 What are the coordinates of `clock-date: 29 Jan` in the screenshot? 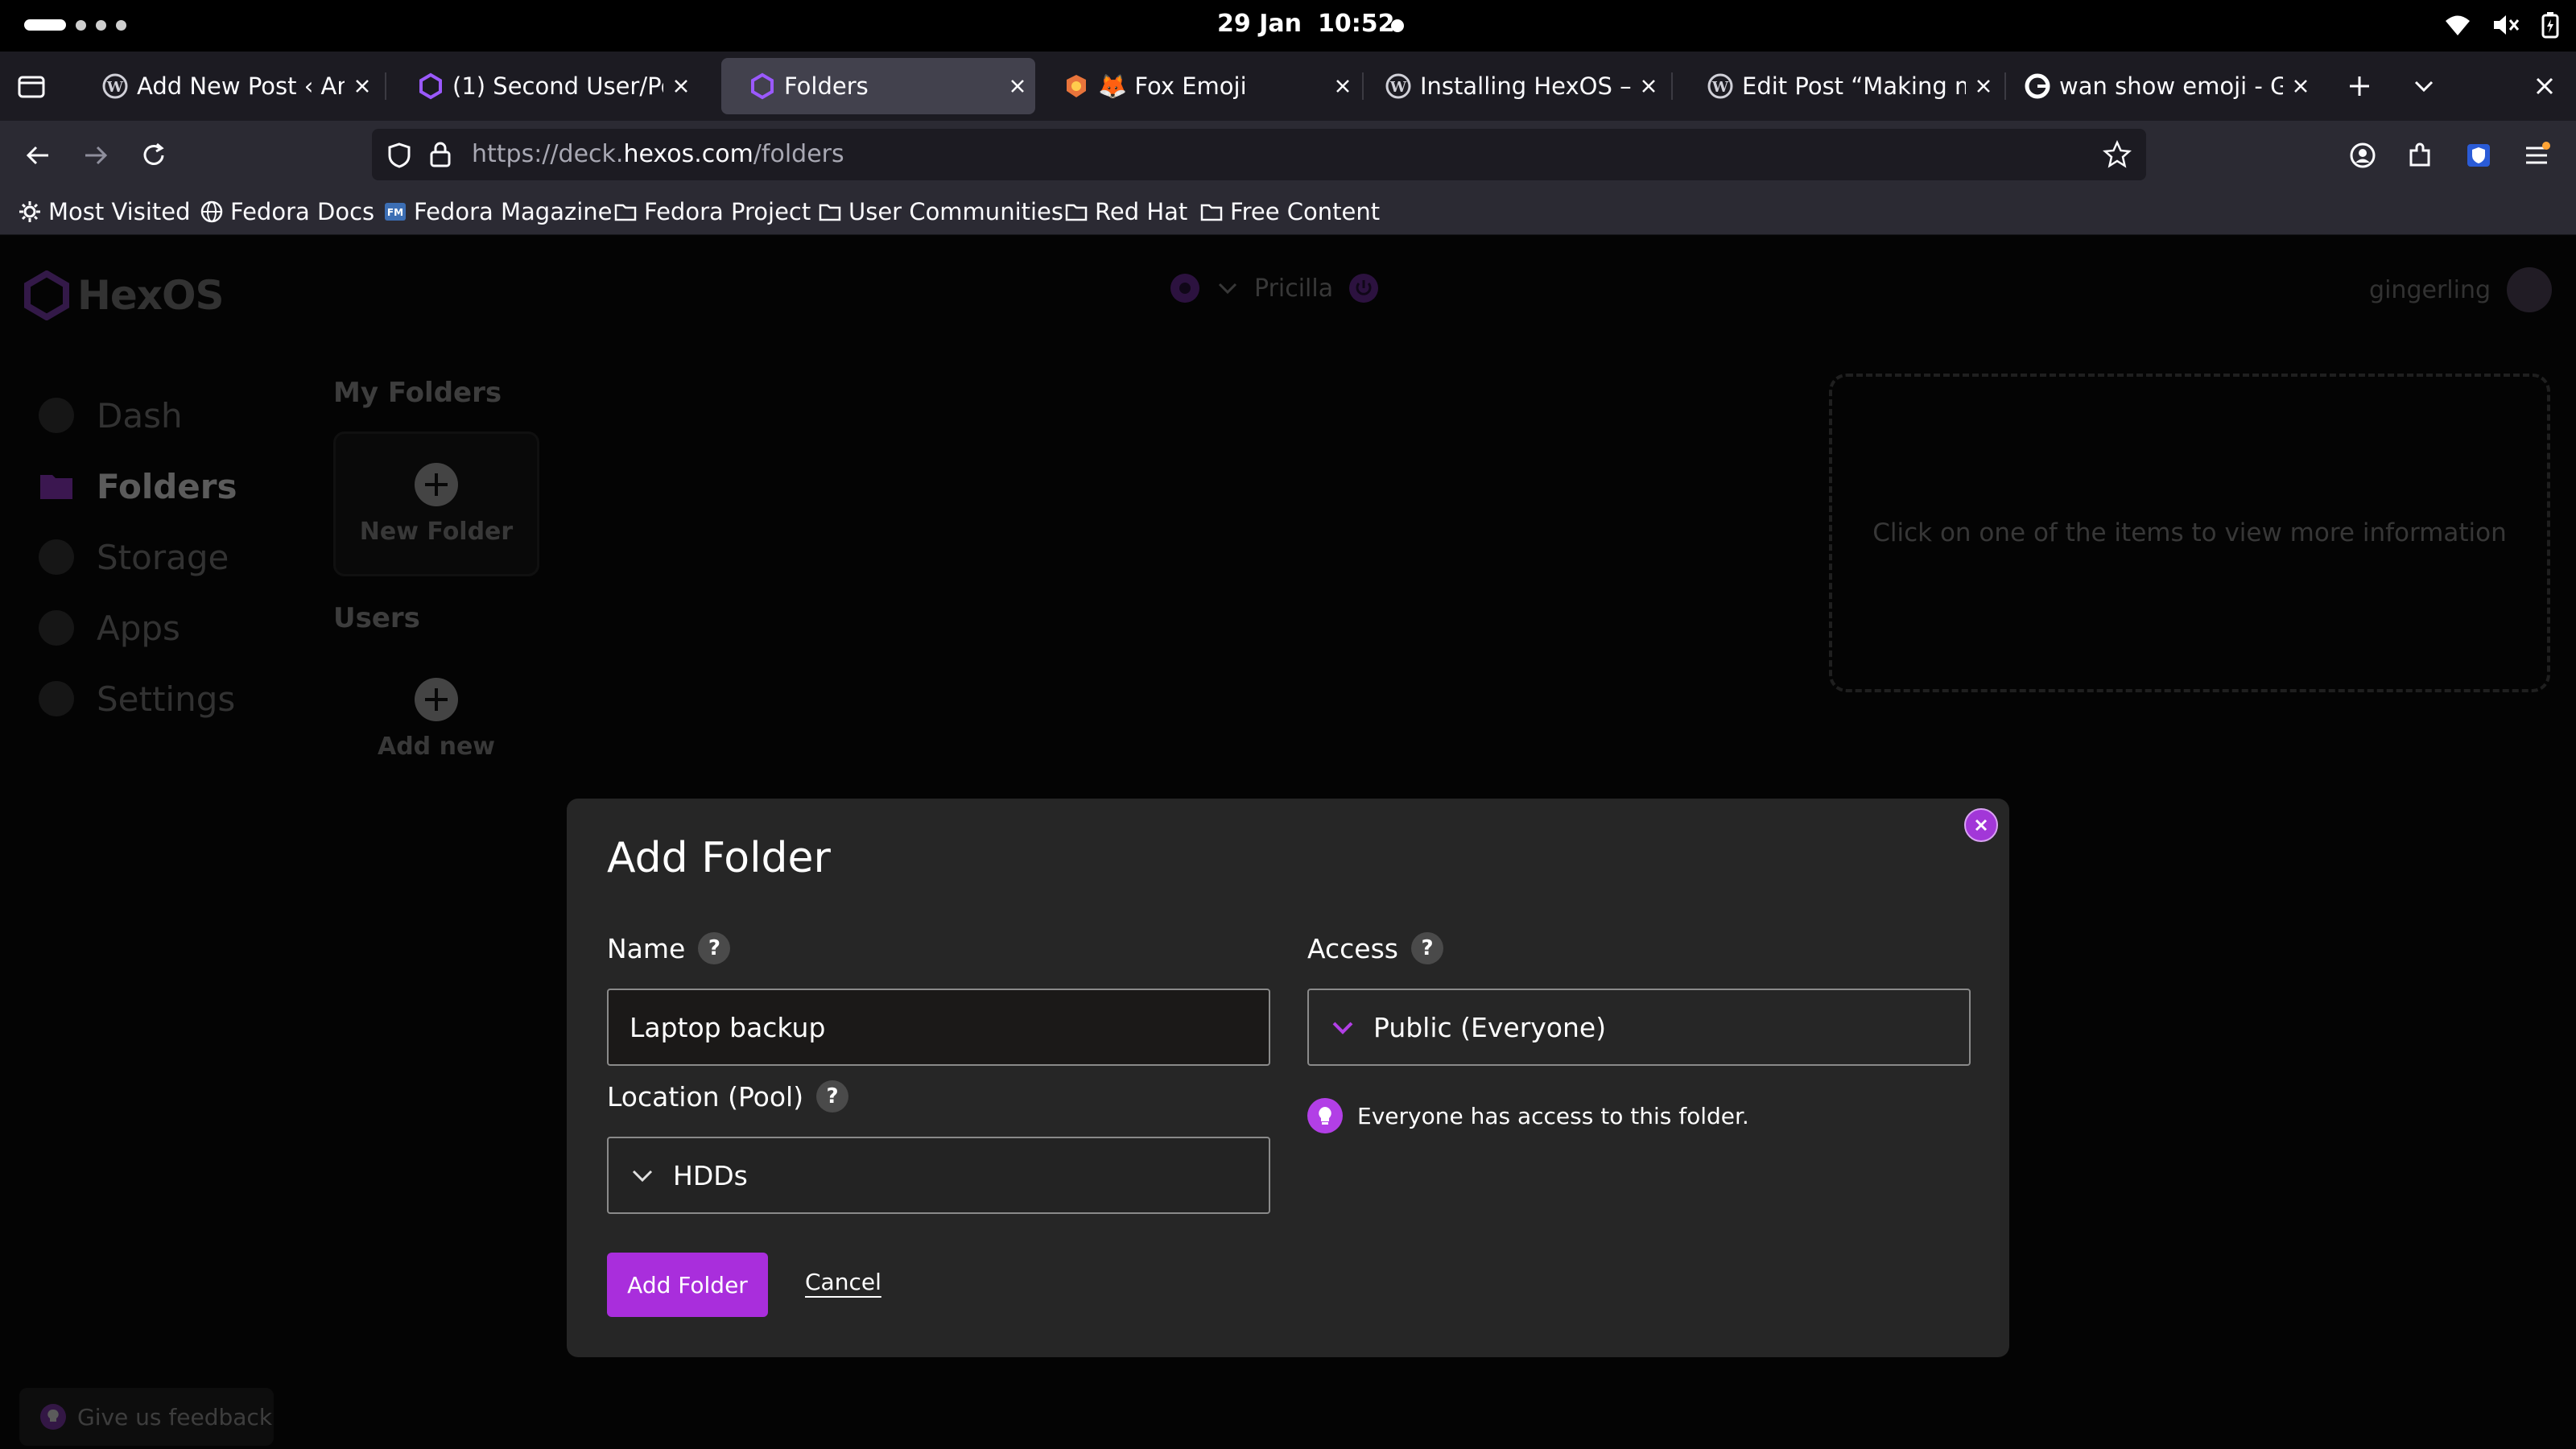 It's located at (1259, 24).